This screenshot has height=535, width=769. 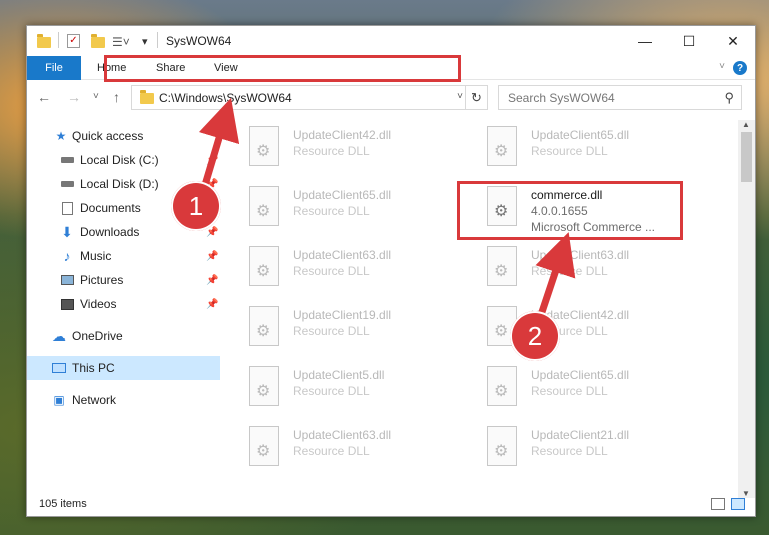 I want to click on step-badge-2: 2, so click(x=535, y=336).